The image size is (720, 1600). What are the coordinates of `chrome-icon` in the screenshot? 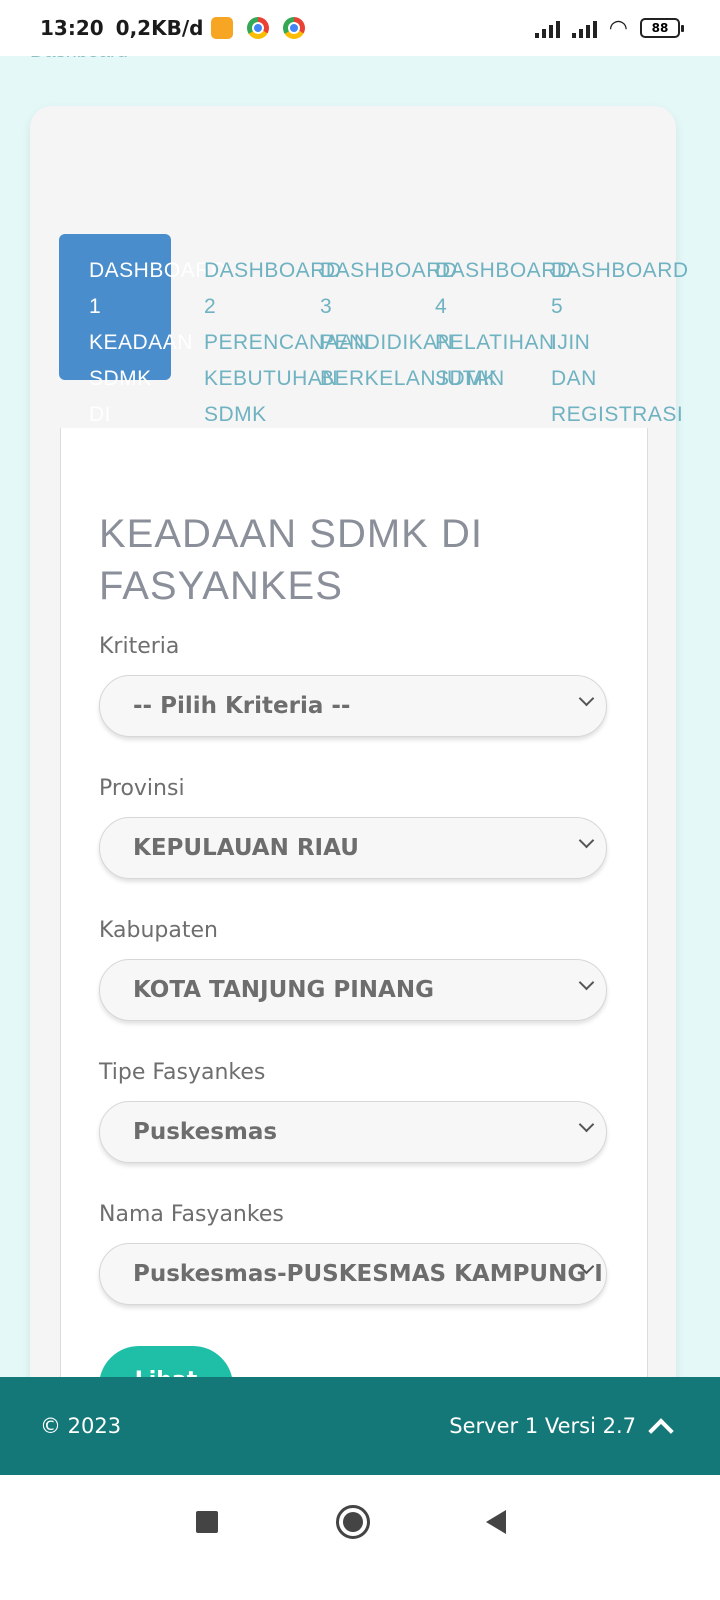 It's located at (258, 28).